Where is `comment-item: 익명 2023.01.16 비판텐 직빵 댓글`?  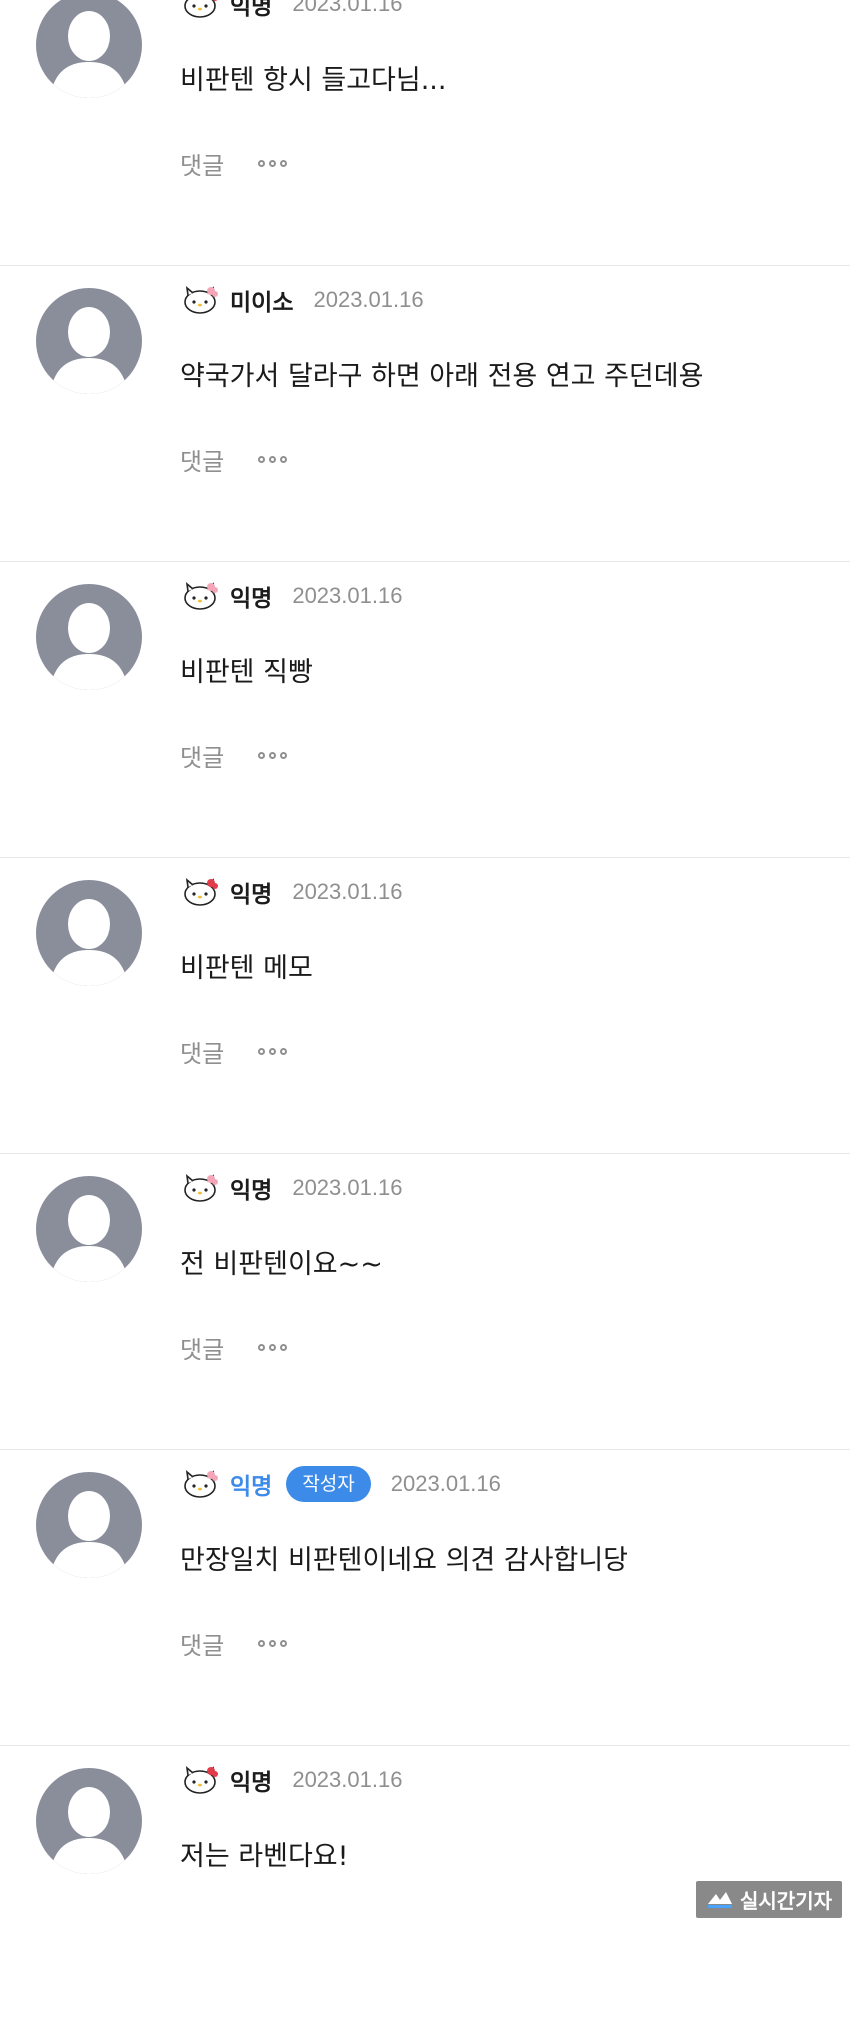 comment-item: 익명 2023.01.16 비판텐 직빵 댓글 is located at coordinates (425, 710).